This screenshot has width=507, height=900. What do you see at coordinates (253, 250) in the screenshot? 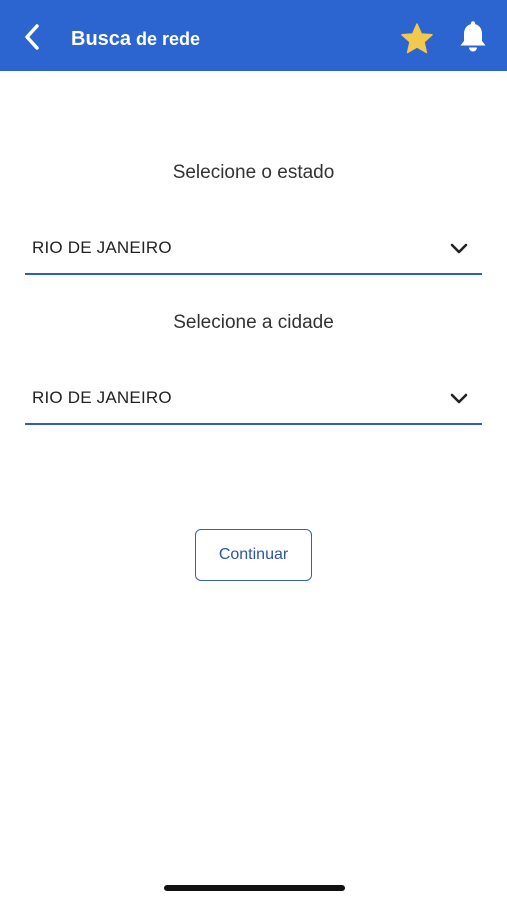
I see `state-select: RIO DE JANEIRO` at bounding box center [253, 250].